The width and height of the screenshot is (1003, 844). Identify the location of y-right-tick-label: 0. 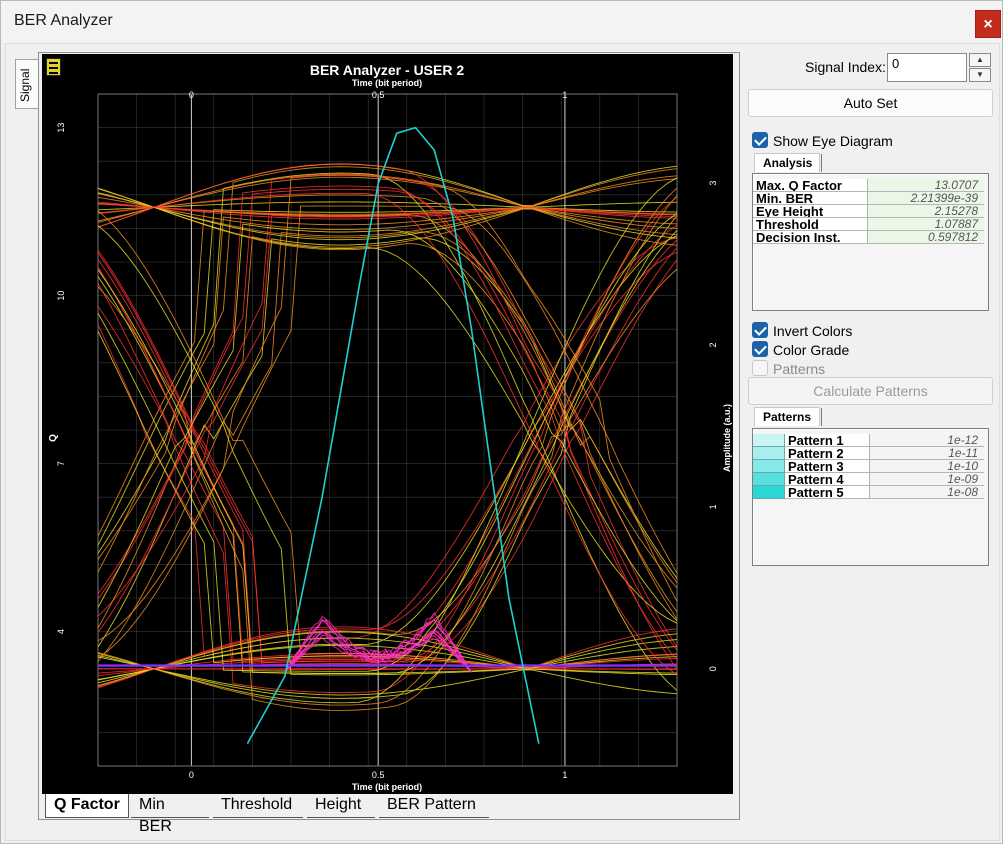
(713, 668).